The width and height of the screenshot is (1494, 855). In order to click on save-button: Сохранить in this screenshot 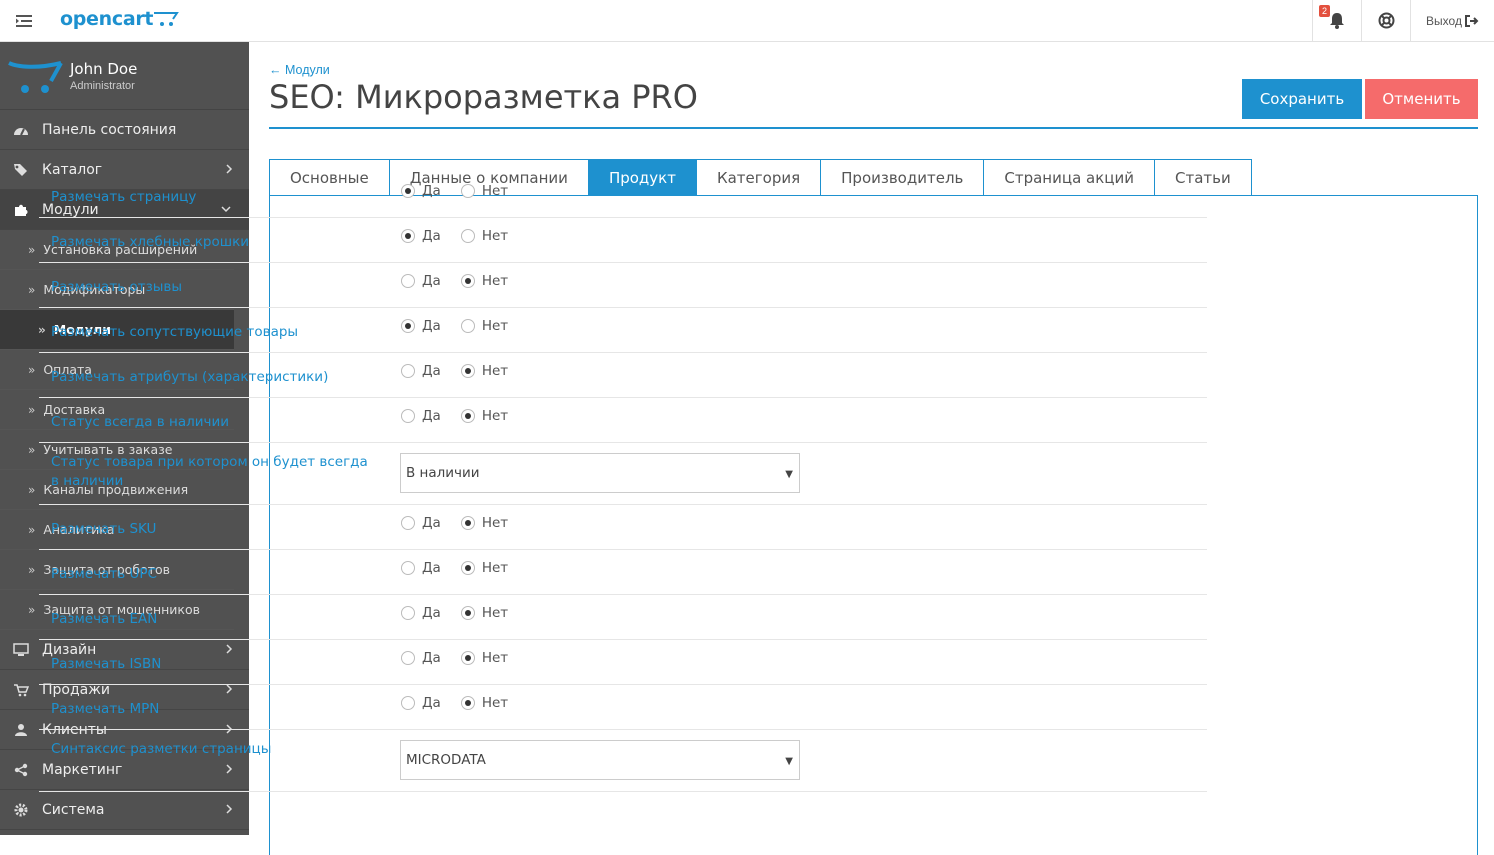, I will do `click(1302, 99)`.